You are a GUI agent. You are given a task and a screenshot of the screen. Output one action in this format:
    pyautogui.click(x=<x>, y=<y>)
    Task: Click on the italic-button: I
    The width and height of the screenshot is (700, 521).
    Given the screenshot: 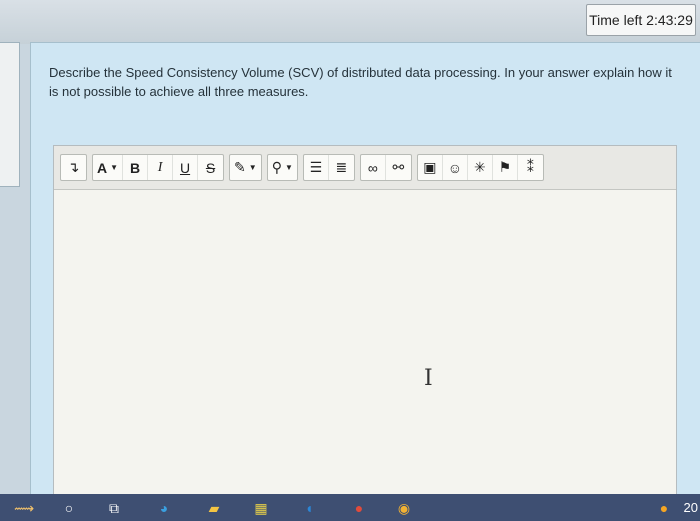 What is the action you would take?
    pyautogui.click(x=161, y=167)
    